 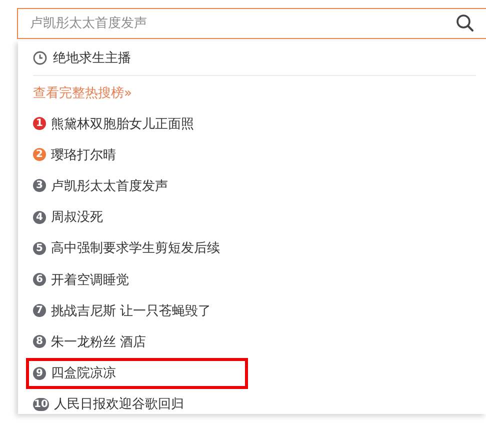 What do you see at coordinates (109, 186) in the screenshot?
I see `hot-search-text: 卢凯彤太太首度发声` at bounding box center [109, 186].